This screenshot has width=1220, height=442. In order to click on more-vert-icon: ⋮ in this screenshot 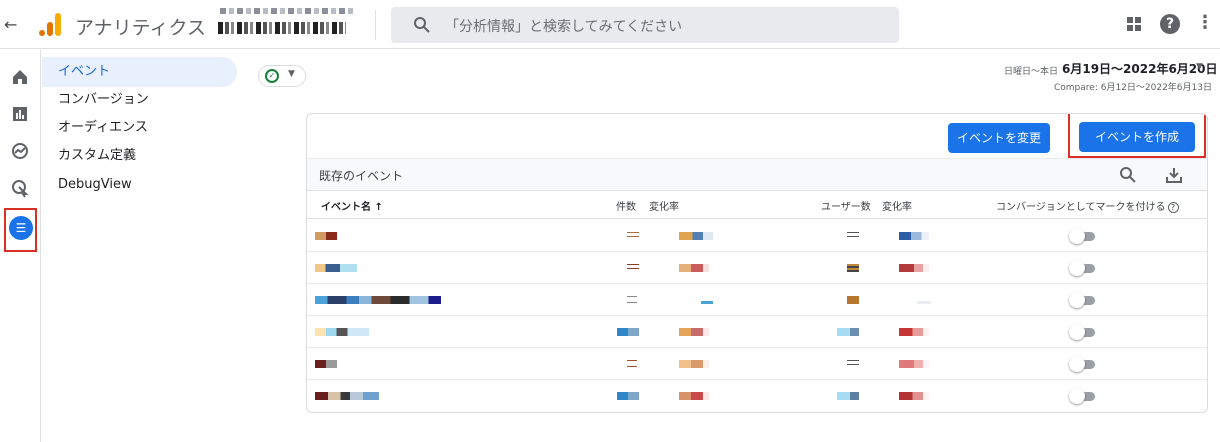, I will do `click(1205, 22)`.